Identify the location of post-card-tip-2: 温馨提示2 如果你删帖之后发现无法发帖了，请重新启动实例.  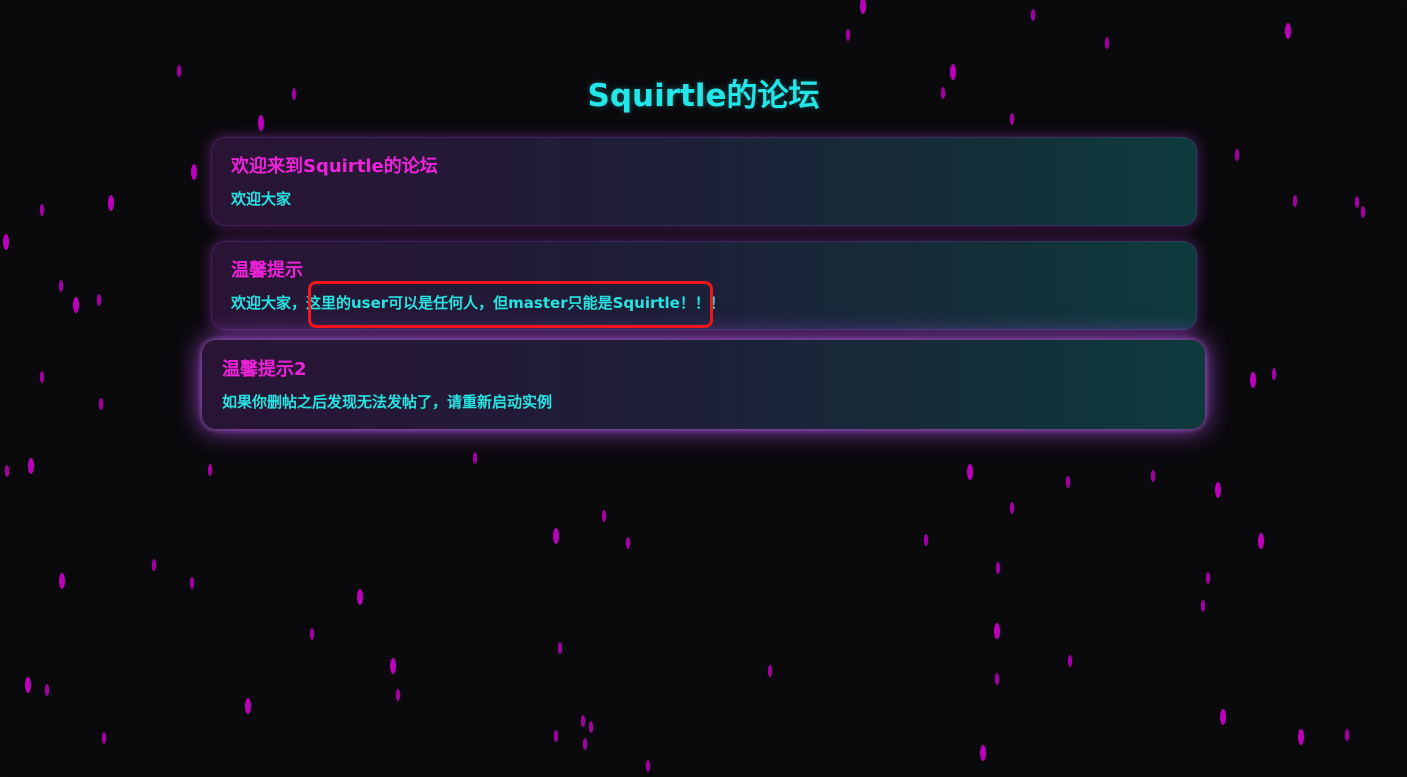
(703, 384).